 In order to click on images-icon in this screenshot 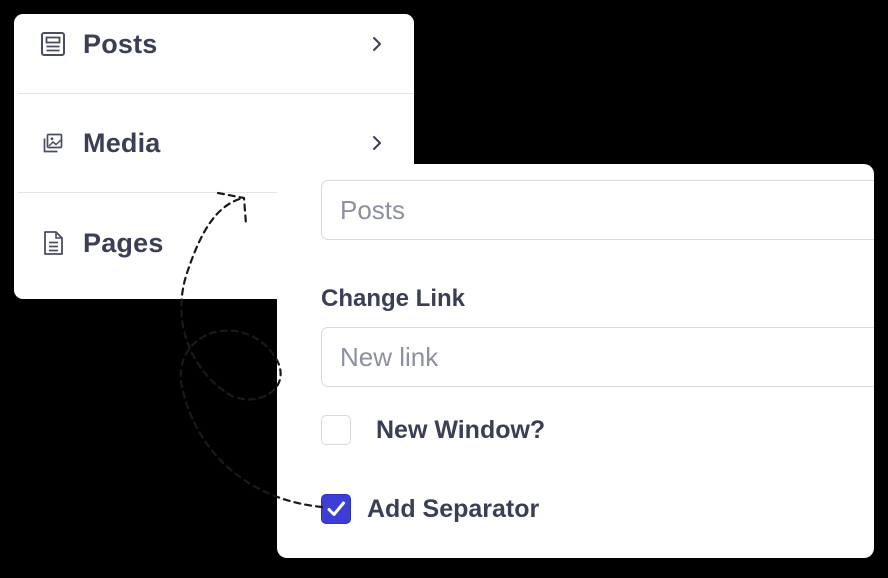, I will do `click(53, 143)`.